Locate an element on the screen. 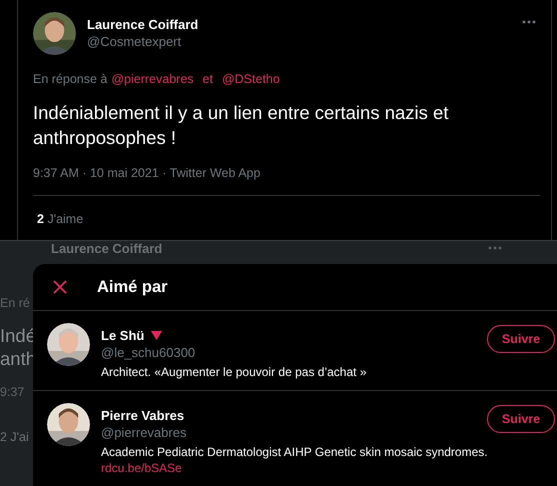  user-handle: @le_schu60300 is located at coordinates (148, 352).